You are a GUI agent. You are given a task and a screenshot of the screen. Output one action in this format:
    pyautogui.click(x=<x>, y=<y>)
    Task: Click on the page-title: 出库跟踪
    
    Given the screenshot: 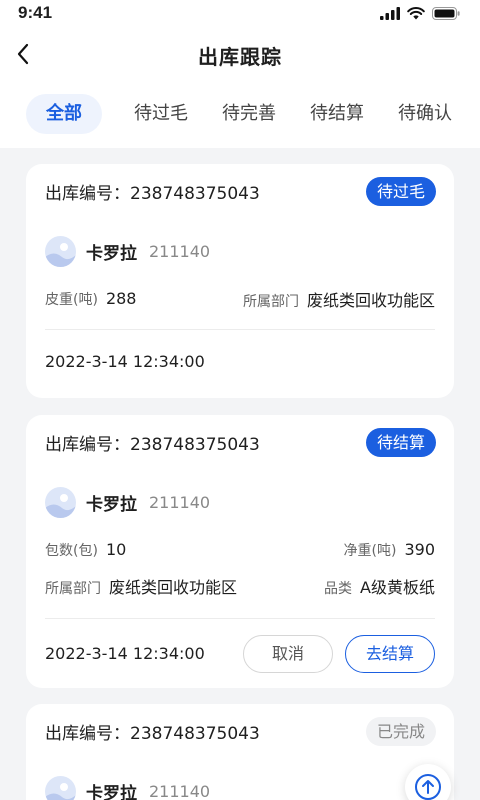 What is the action you would take?
    pyautogui.click(x=240, y=57)
    